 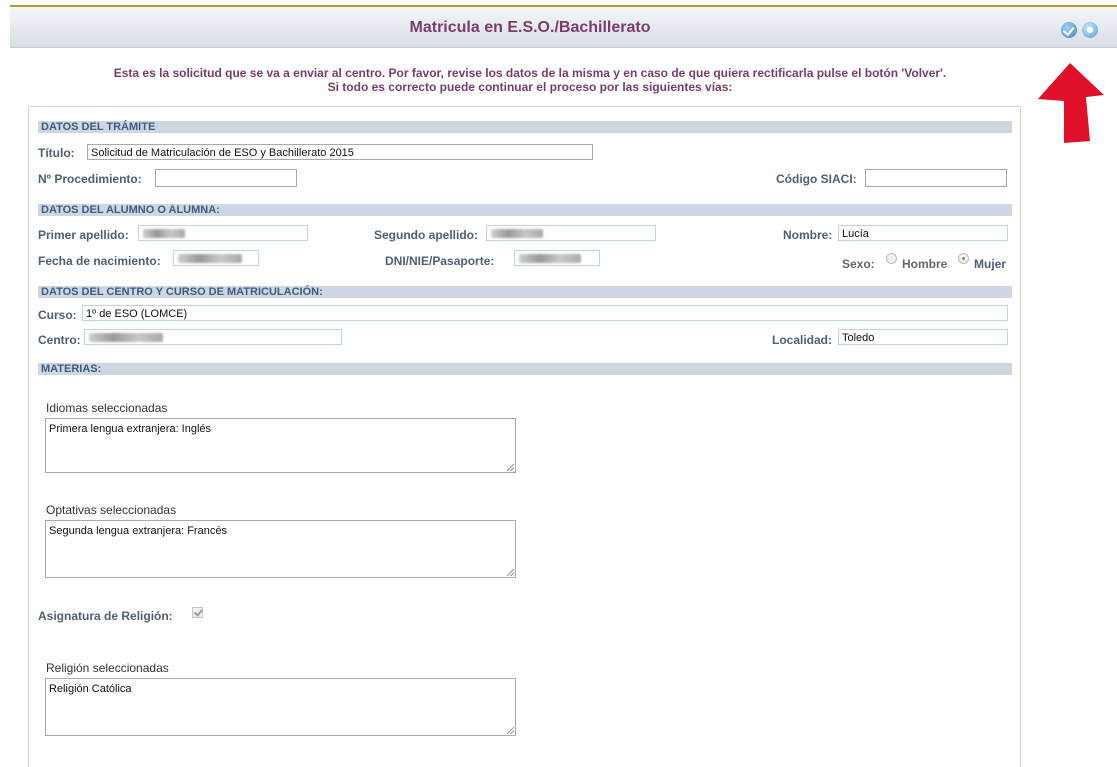 What do you see at coordinates (858, 264) in the screenshot?
I see `sexo-label: Sexo:` at bounding box center [858, 264].